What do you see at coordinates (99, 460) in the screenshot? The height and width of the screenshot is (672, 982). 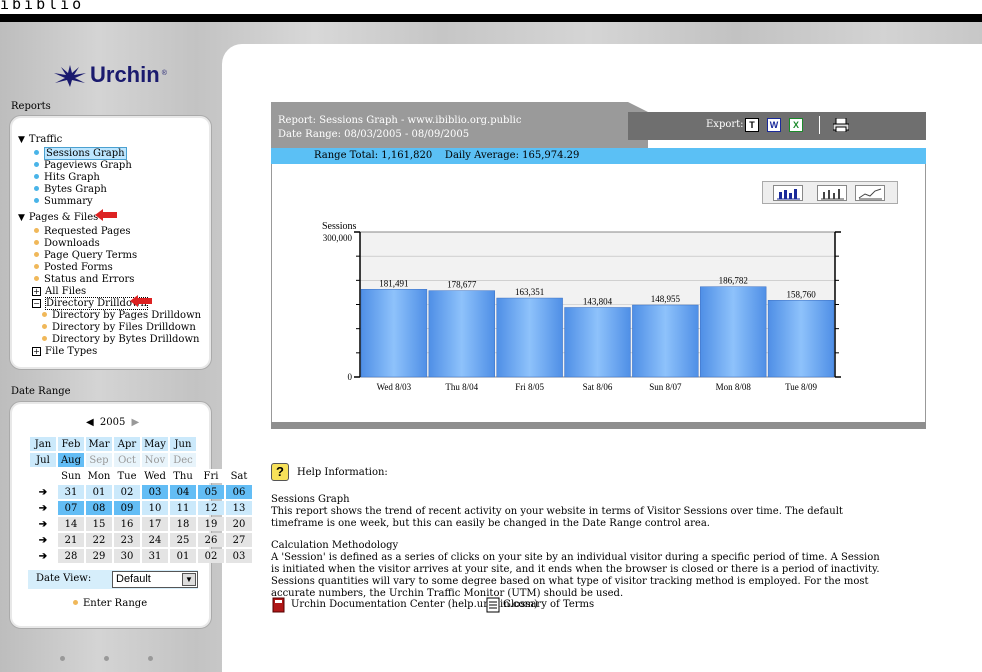 I see `month-cell-sep: Sep` at bounding box center [99, 460].